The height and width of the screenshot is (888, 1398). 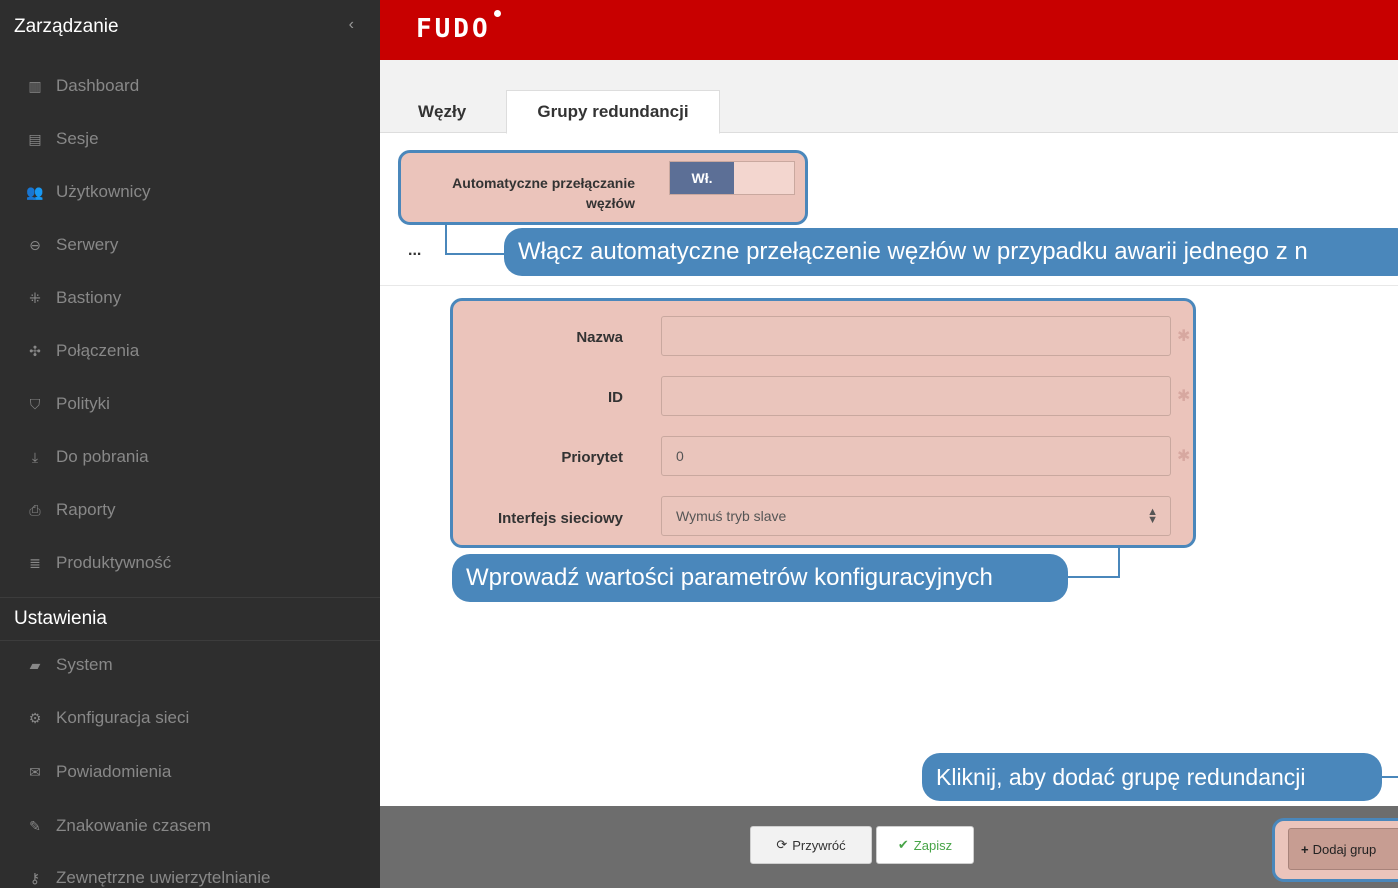 I want to click on sidebar-item-bastions: ⁜ Bastiony, so click(x=190, y=298).